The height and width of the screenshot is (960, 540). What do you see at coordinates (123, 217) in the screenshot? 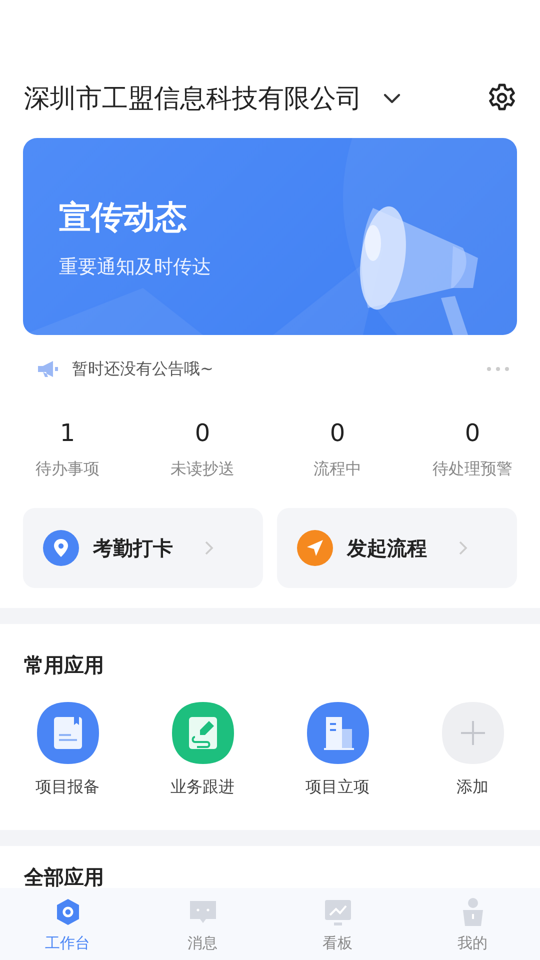
I see `banner-title: 宣传动态` at bounding box center [123, 217].